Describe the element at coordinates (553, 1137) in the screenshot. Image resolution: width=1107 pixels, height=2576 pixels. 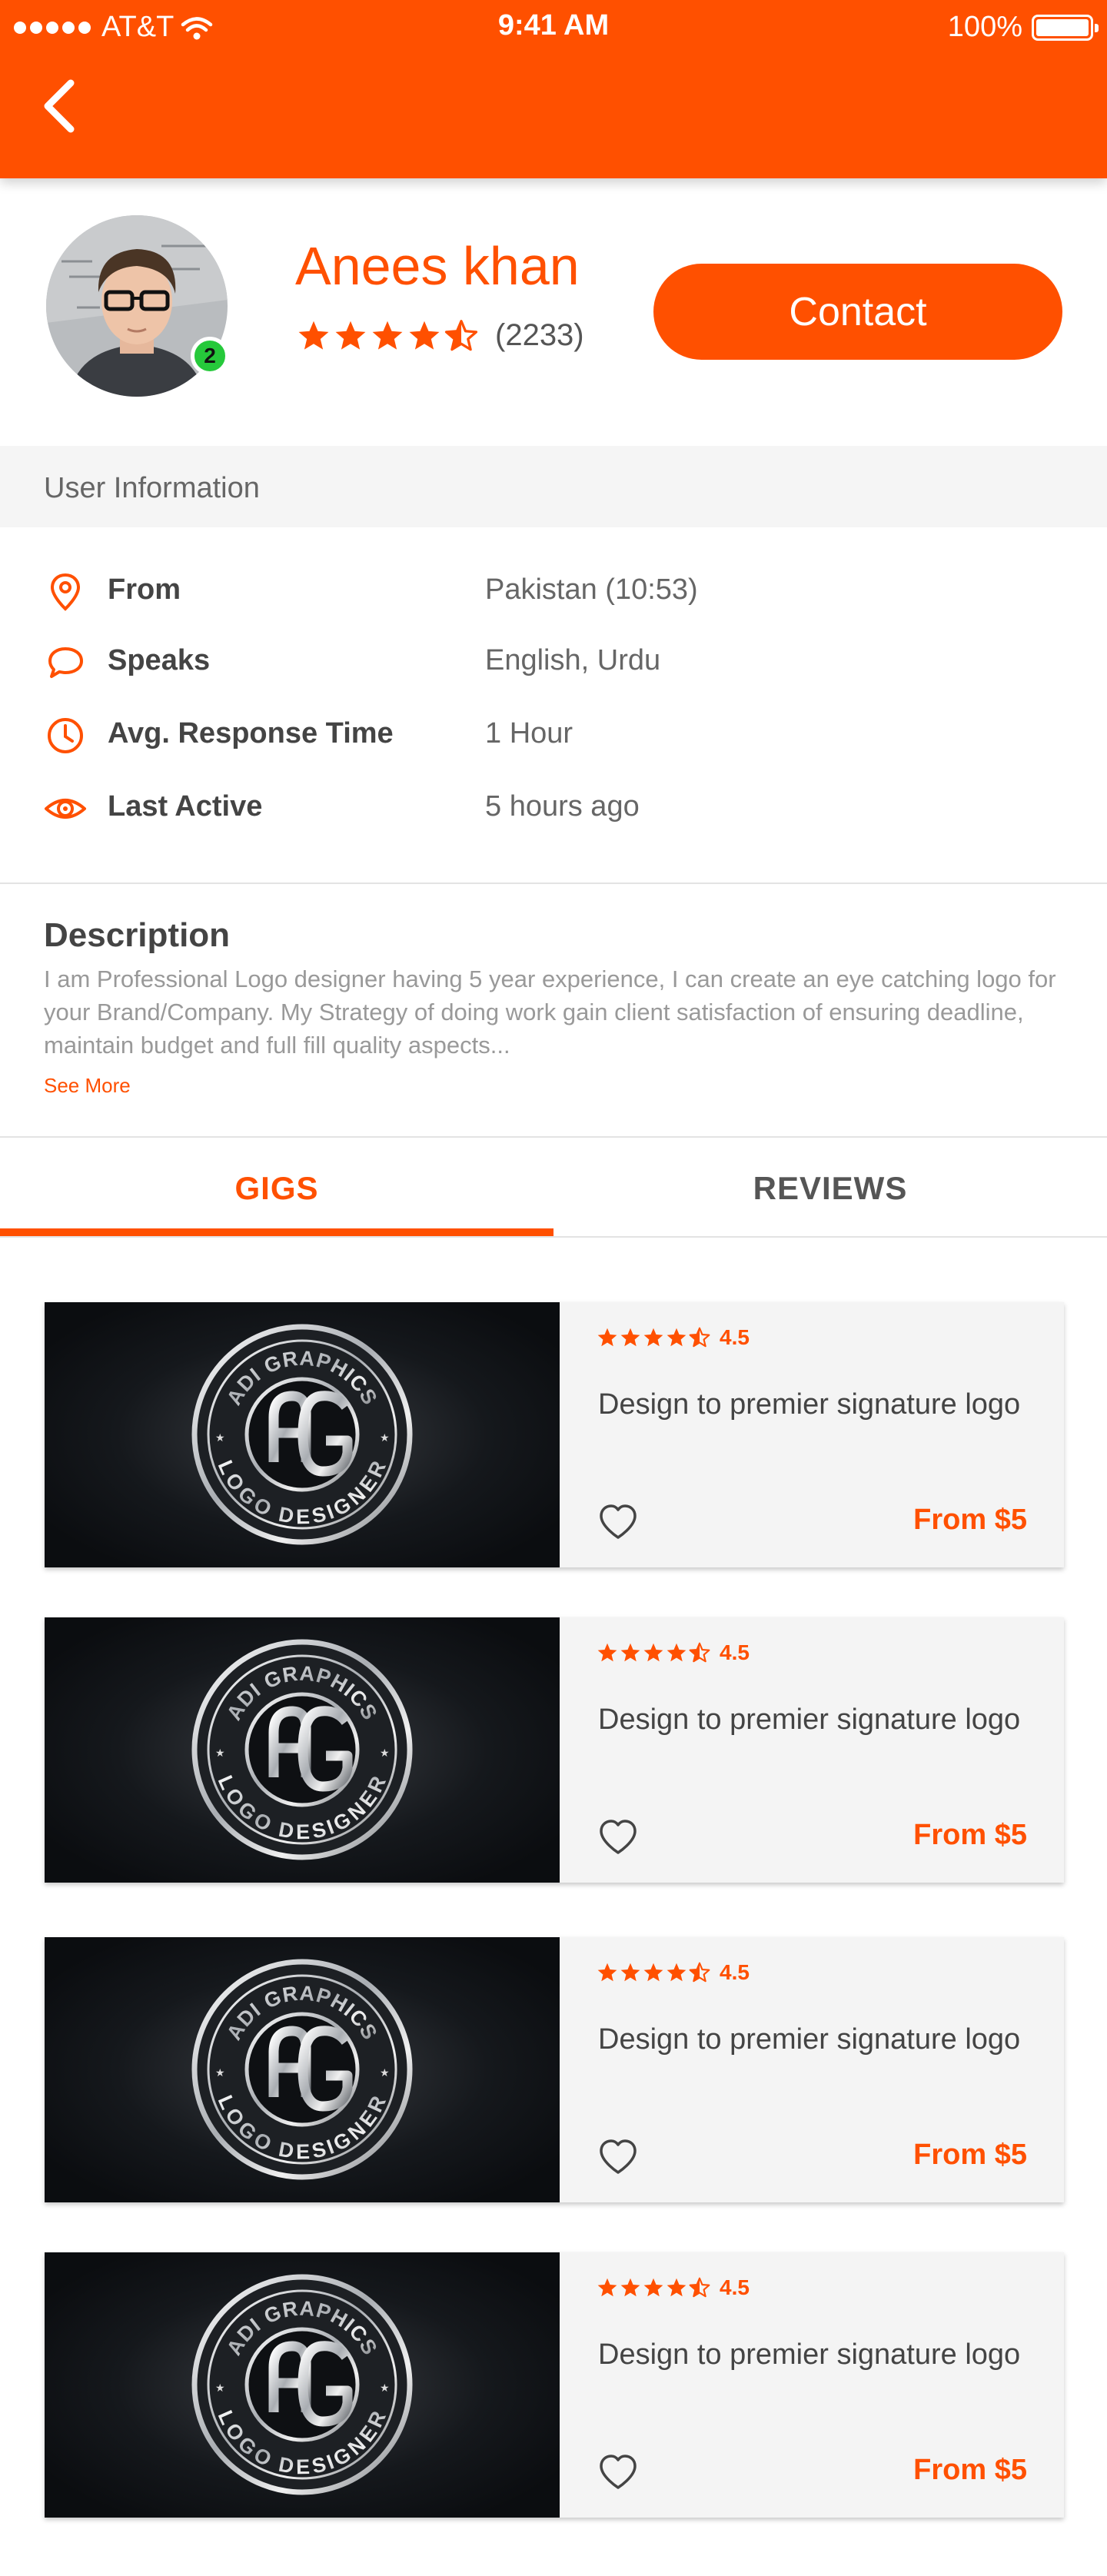
I see `divider` at that location.